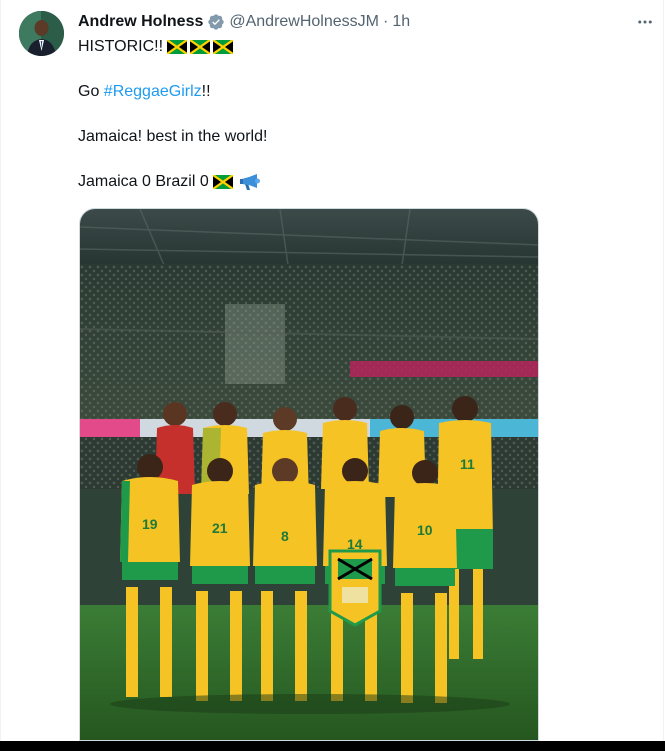  Describe the element at coordinates (91, 91) in the screenshot. I see `tweet-text-go: Go` at that location.